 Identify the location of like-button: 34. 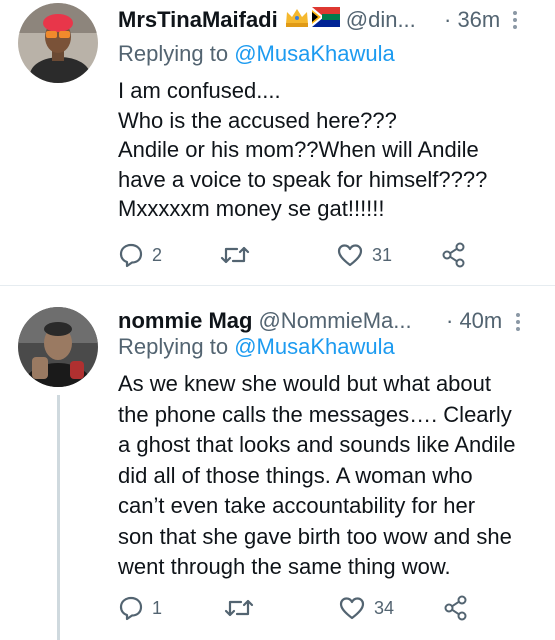
(366, 608).